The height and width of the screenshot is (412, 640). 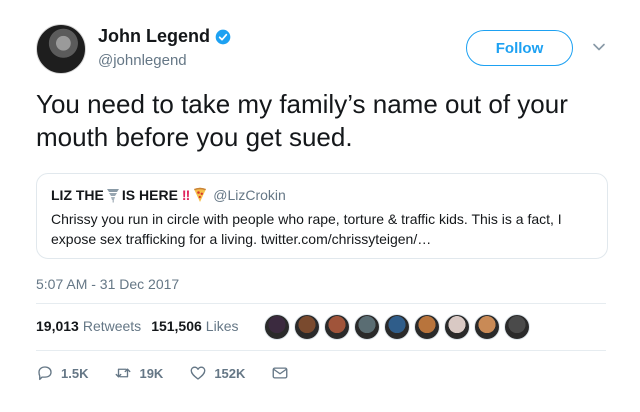 I want to click on likes-label: Likes, so click(x=222, y=326).